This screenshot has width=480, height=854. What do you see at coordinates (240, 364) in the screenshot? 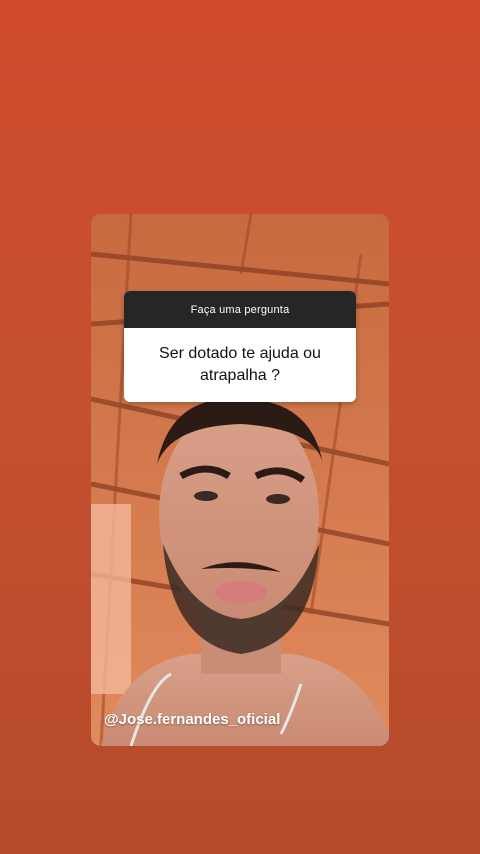
I see `question-text: Ser dotado te ajuda ou atrapalha ?` at bounding box center [240, 364].